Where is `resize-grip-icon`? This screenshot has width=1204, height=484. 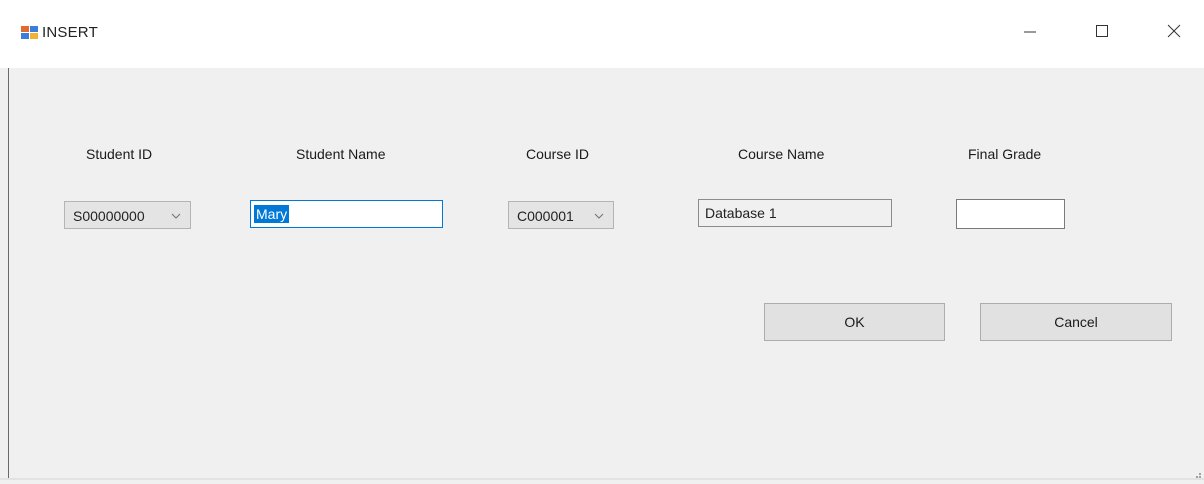
resize-grip-icon is located at coordinates (1197, 472).